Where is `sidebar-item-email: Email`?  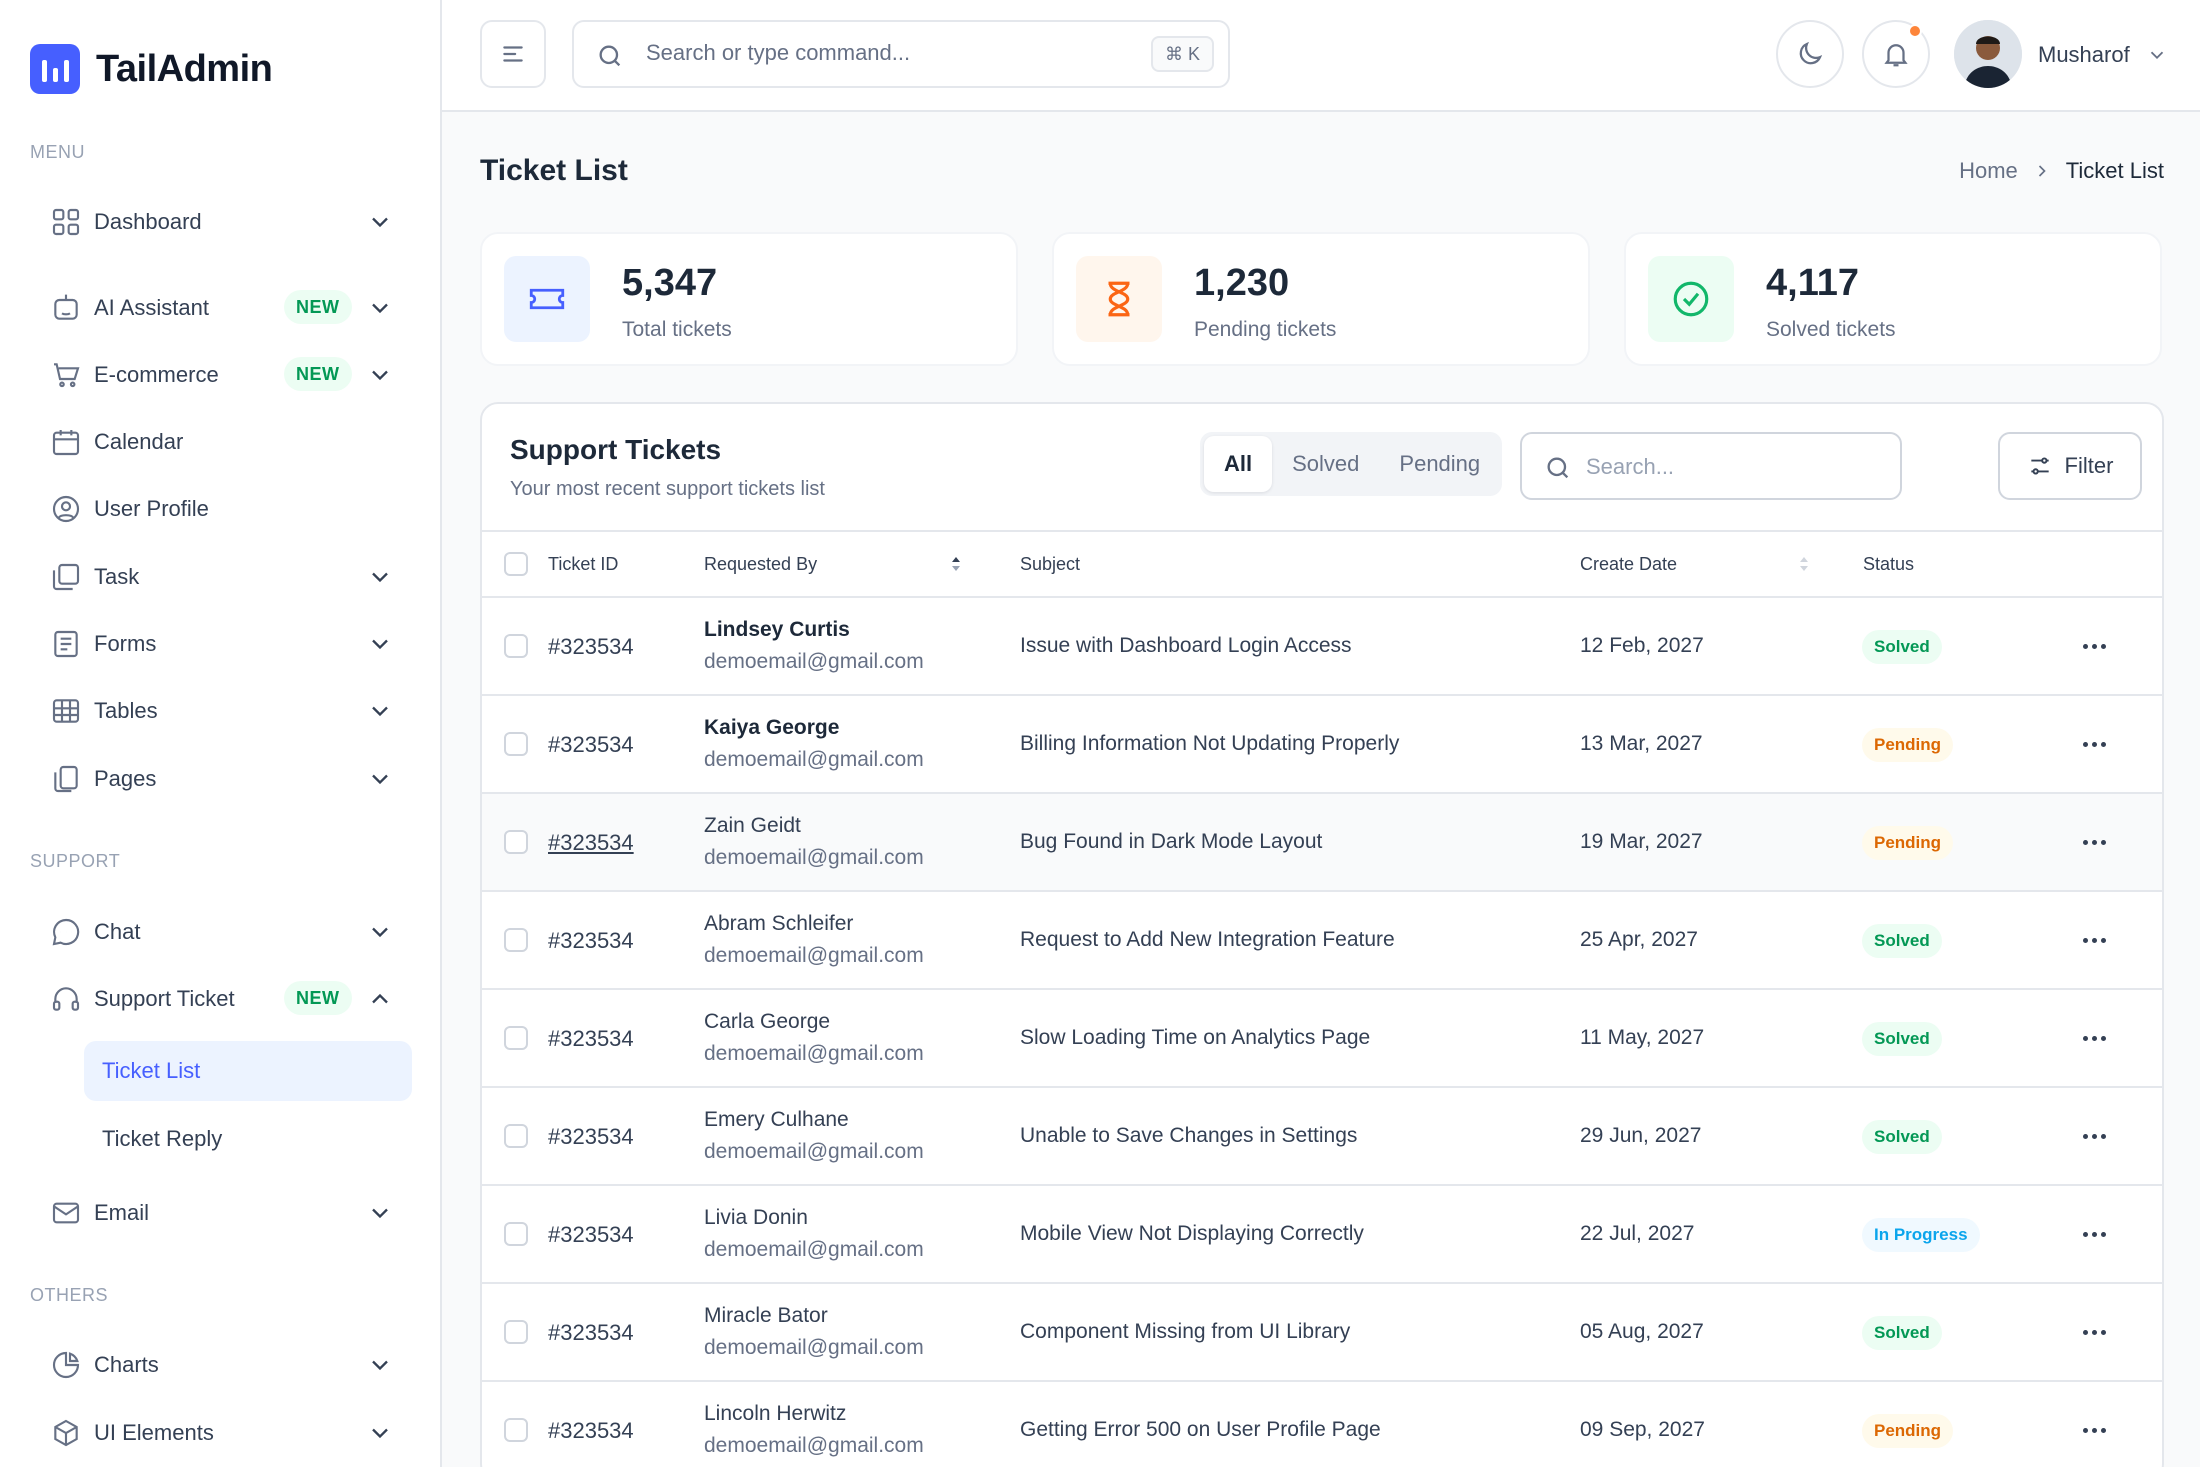
sidebar-item-email: Email is located at coordinates (220, 1213).